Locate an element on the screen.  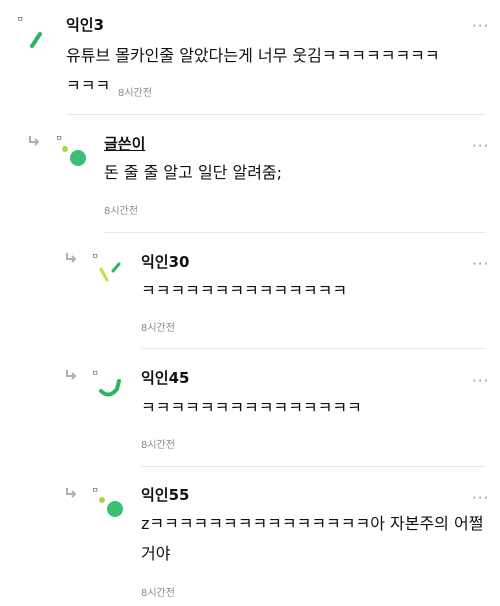
comment-text-line2: 거야 is located at coordinates (156, 553).